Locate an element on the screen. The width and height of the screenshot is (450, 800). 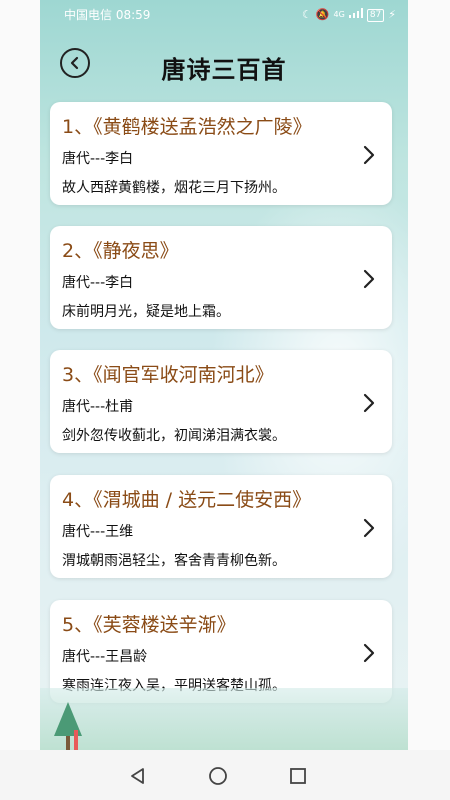
signal-icon is located at coordinates (355, 15).